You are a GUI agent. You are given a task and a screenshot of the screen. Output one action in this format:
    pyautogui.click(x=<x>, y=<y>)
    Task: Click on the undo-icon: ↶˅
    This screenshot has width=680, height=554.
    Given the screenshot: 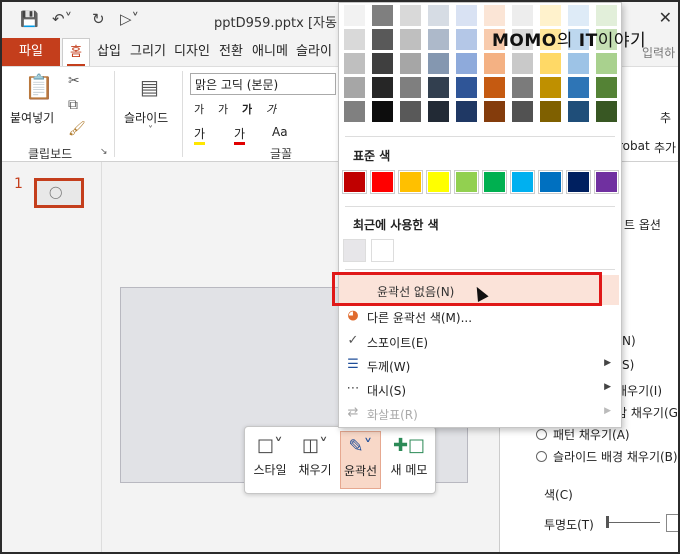 What is the action you would take?
    pyautogui.click(x=62, y=19)
    